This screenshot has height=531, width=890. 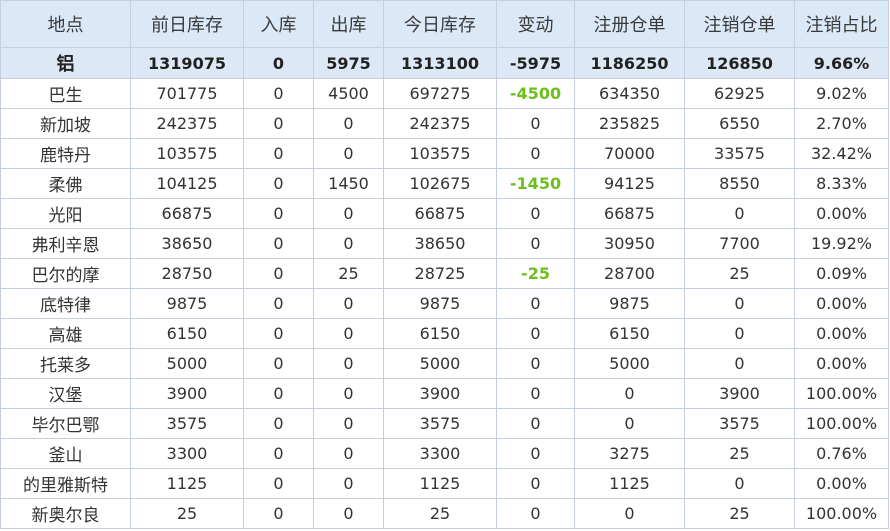 What do you see at coordinates (440, 153) in the screenshot?
I see `cell-today-stock: 103575` at bounding box center [440, 153].